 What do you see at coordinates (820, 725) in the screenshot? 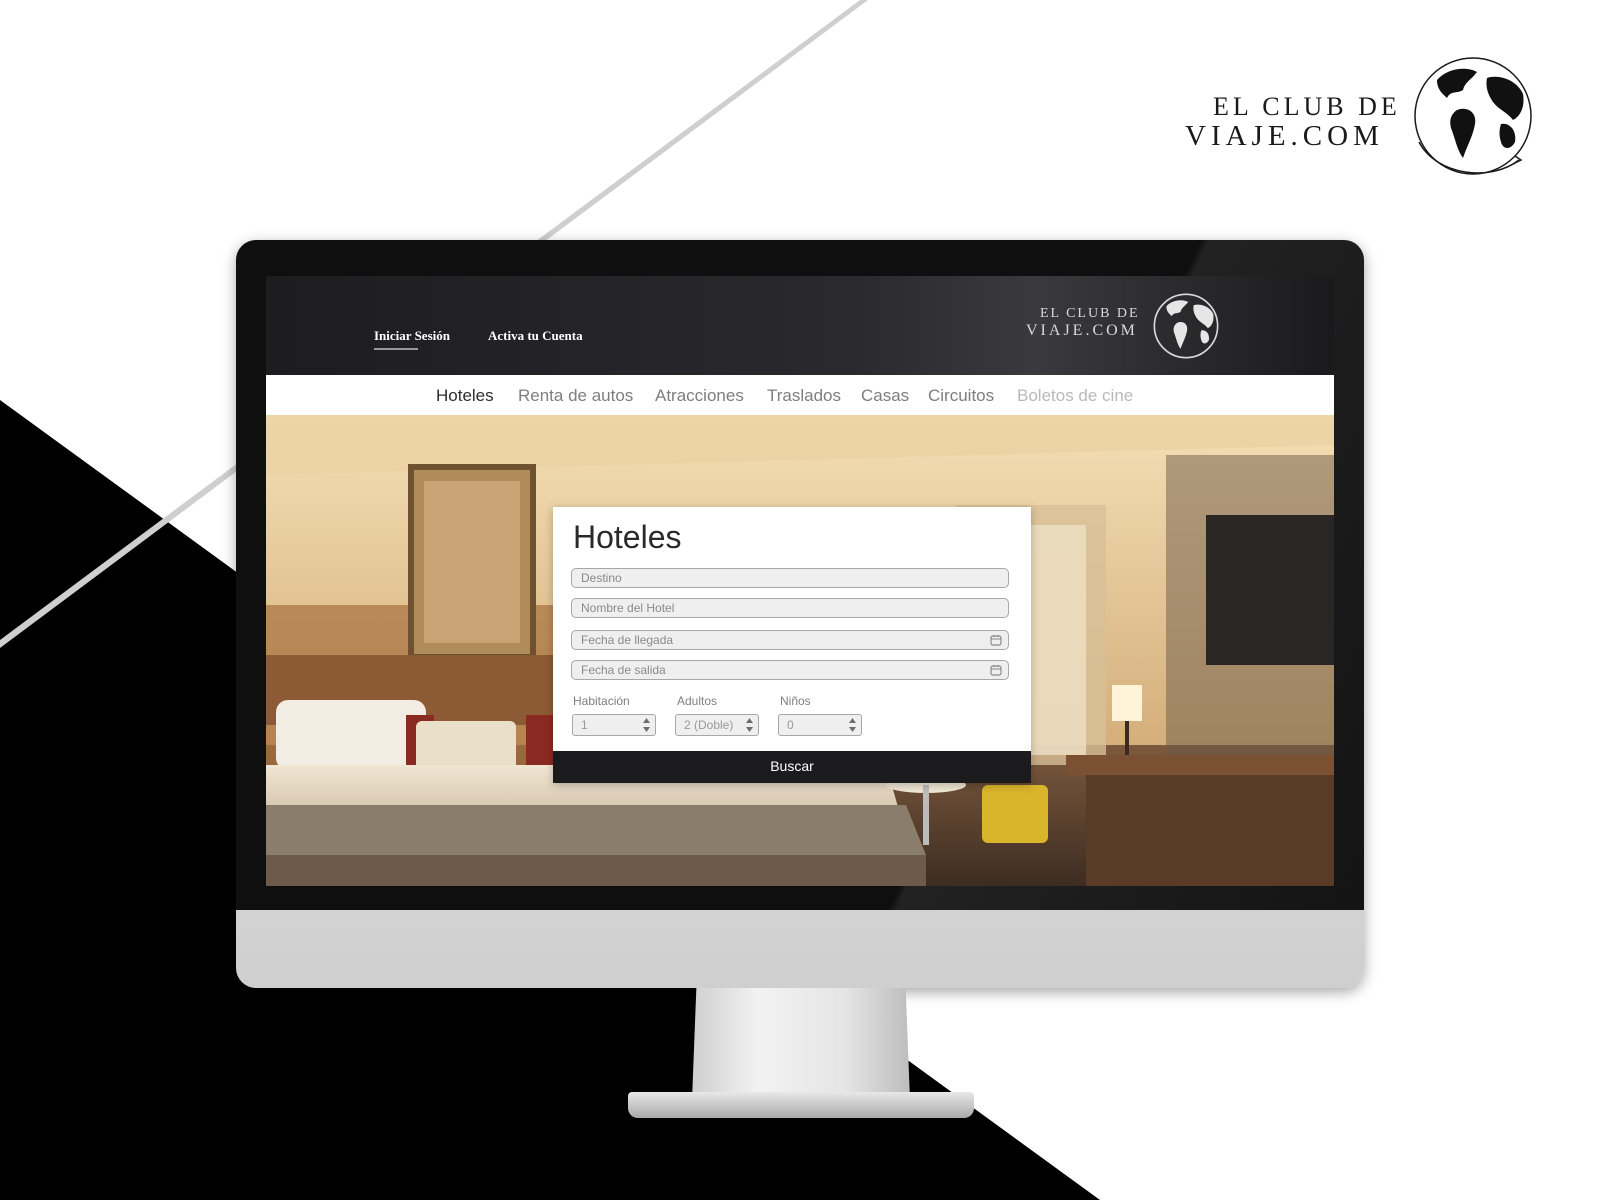
I see `children-stepper: 0` at bounding box center [820, 725].